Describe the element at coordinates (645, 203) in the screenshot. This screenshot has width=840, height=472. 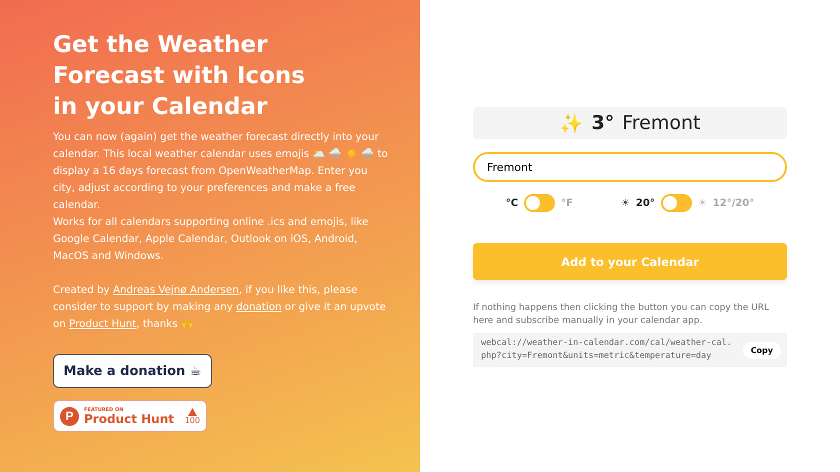
I see `option-label: 20°` at that location.